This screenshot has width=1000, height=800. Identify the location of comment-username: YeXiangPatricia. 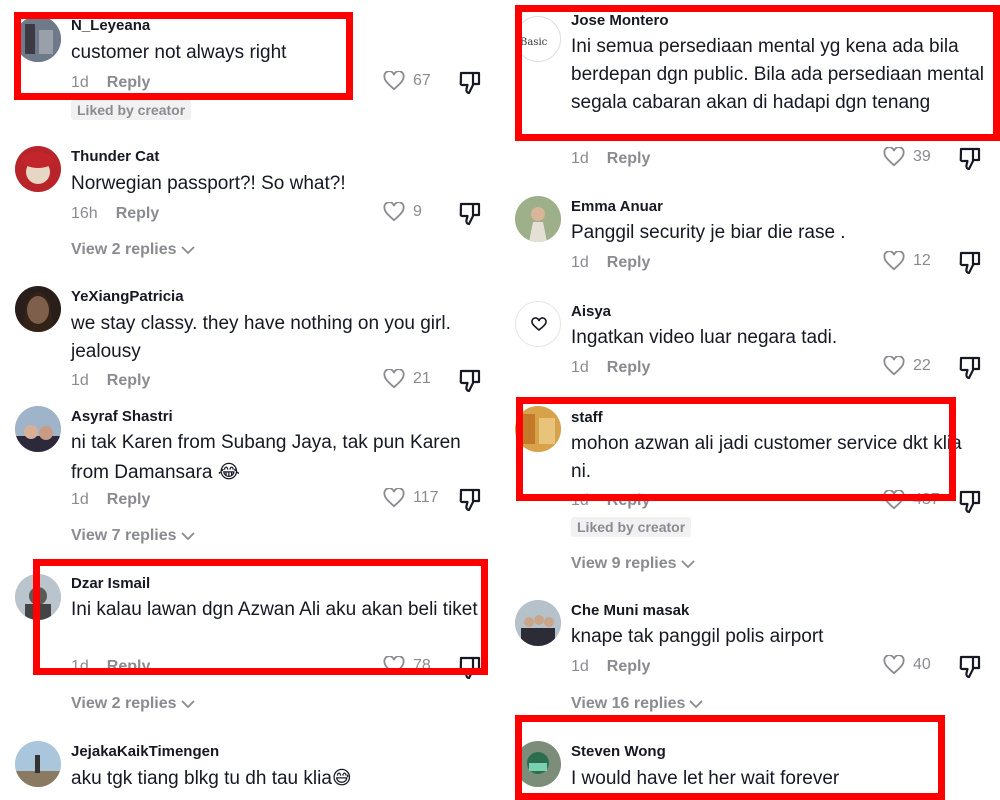
(127, 296).